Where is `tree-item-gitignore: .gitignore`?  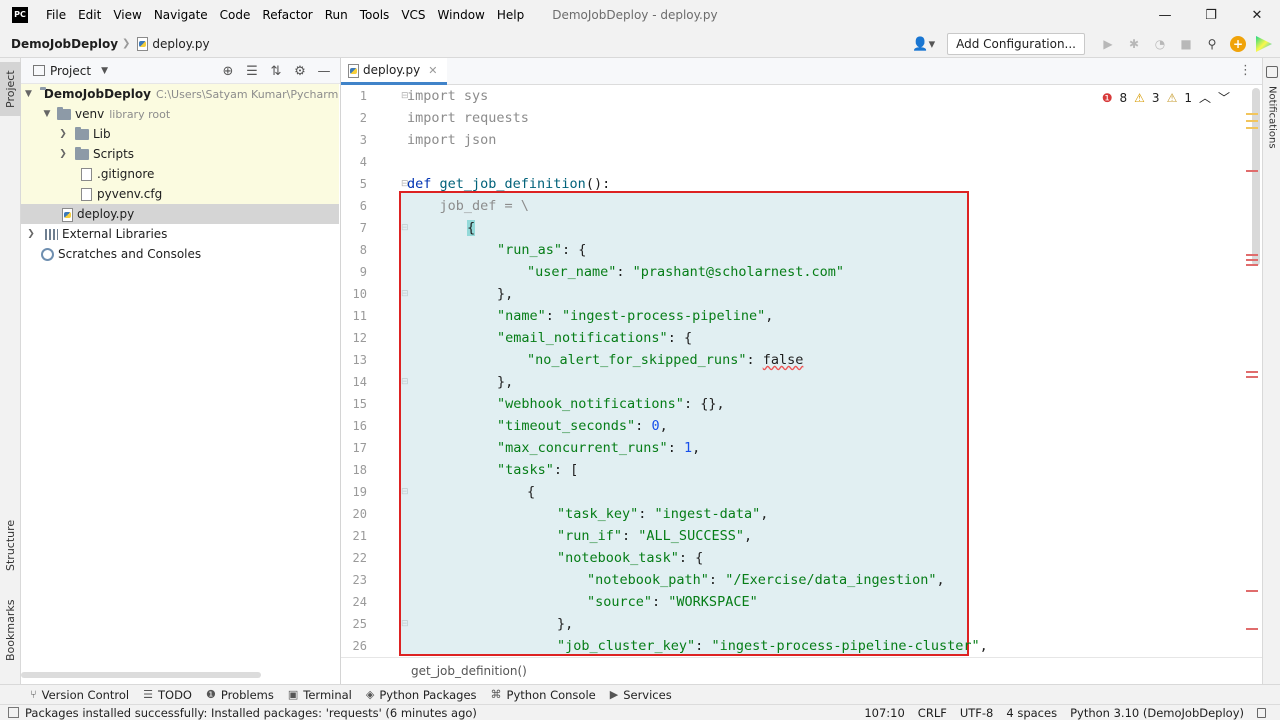
tree-item-gitignore: .gitignore is located at coordinates (180, 174).